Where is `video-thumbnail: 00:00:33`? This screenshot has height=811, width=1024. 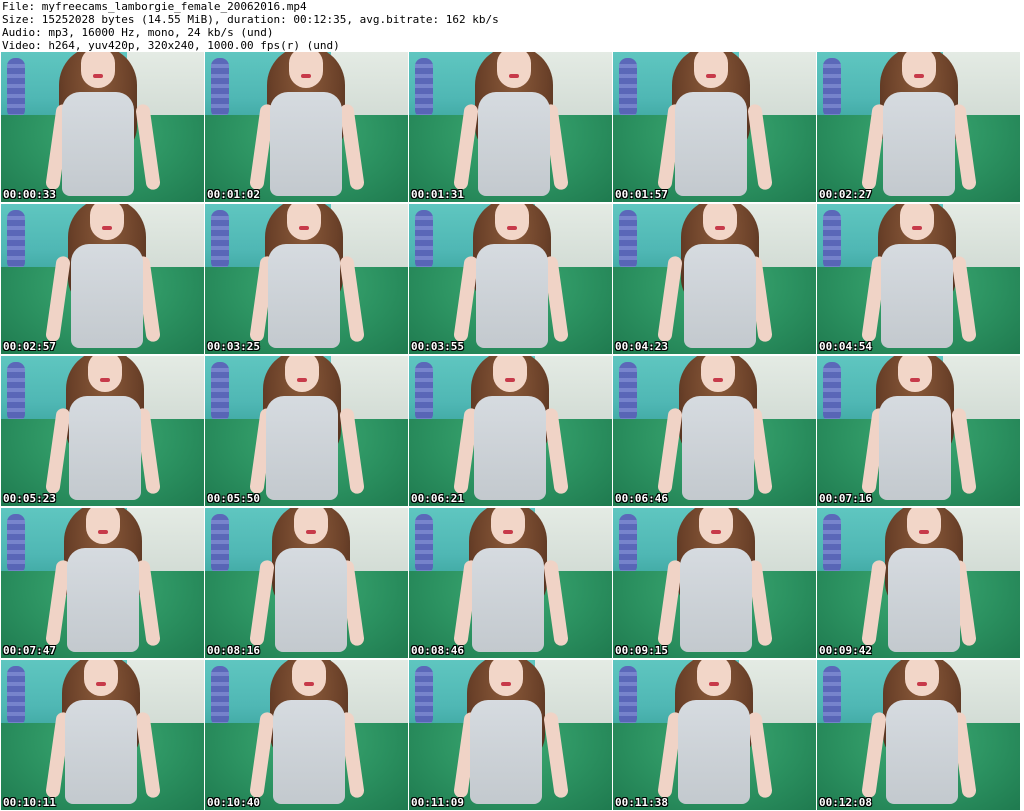
video-thumbnail: 00:00:33 is located at coordinates (102, 127).